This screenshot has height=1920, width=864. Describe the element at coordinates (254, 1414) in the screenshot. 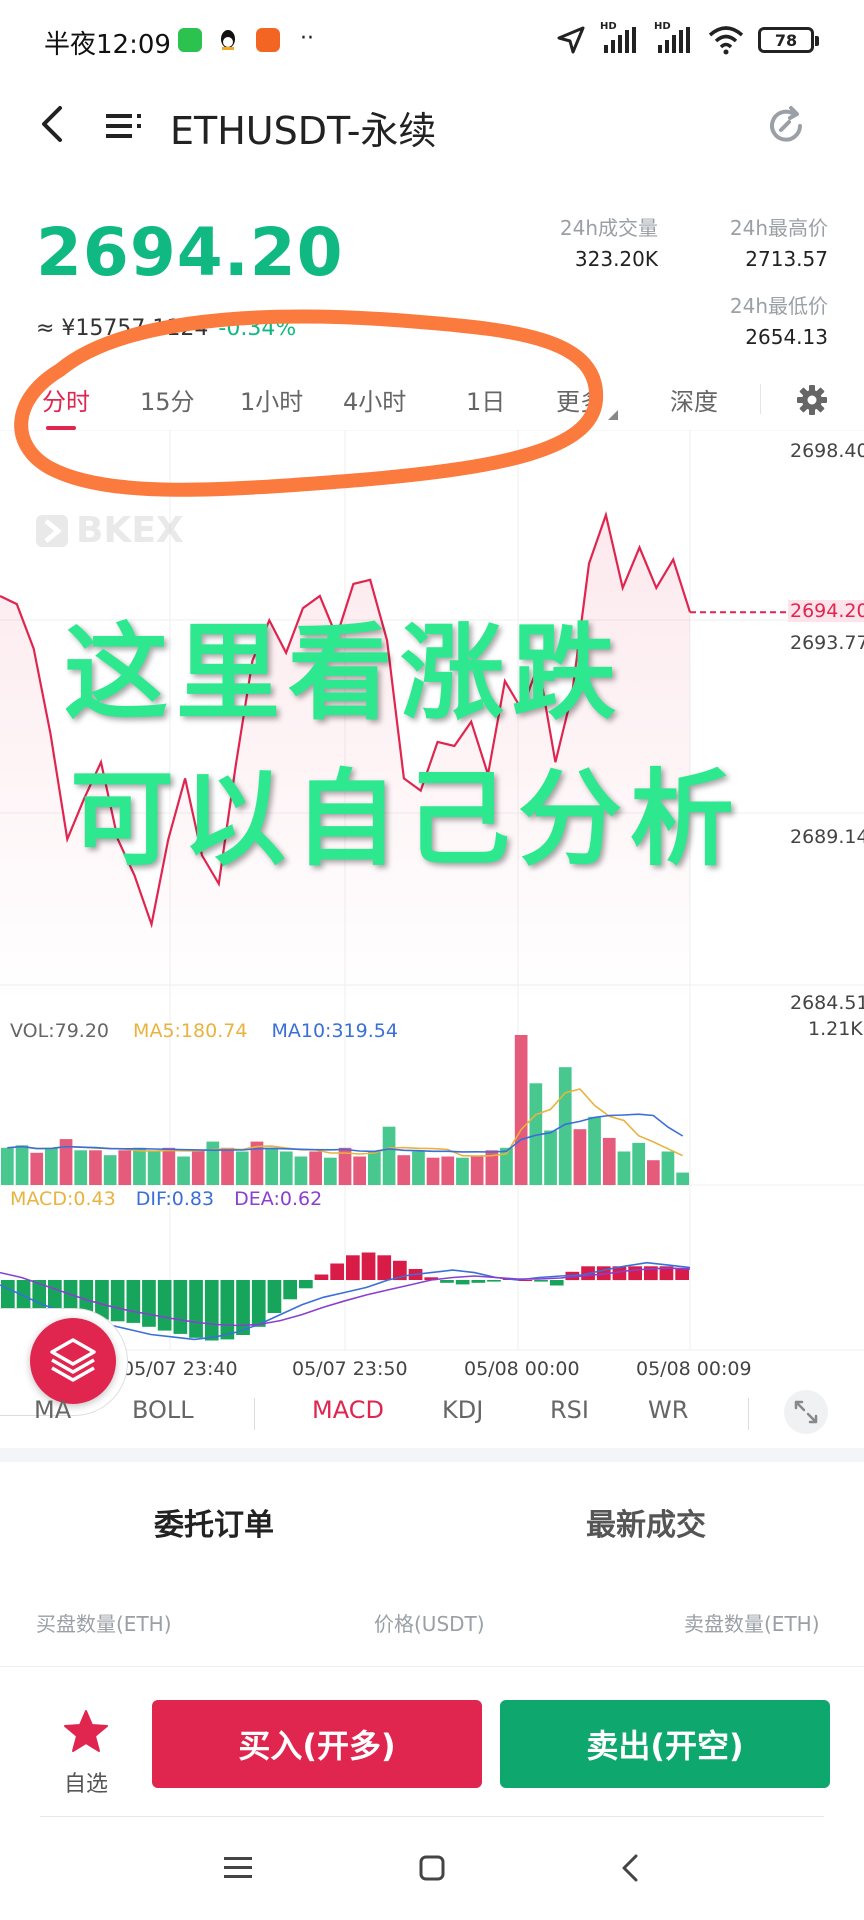

I see `indicator-divider` at that location.